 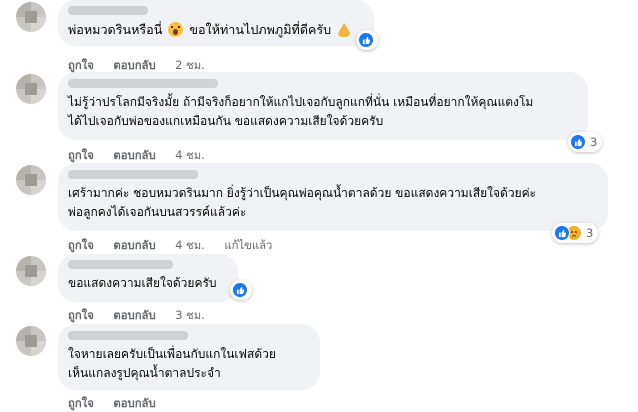 I want to click on comment-text-line: เห็นแกลงรูปคุณน้ำตาลประจำ, so click(x=144, y=373).